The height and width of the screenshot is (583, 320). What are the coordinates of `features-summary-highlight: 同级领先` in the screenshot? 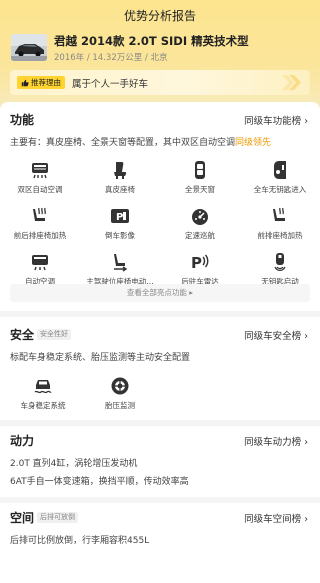 It's located at (253, 143).